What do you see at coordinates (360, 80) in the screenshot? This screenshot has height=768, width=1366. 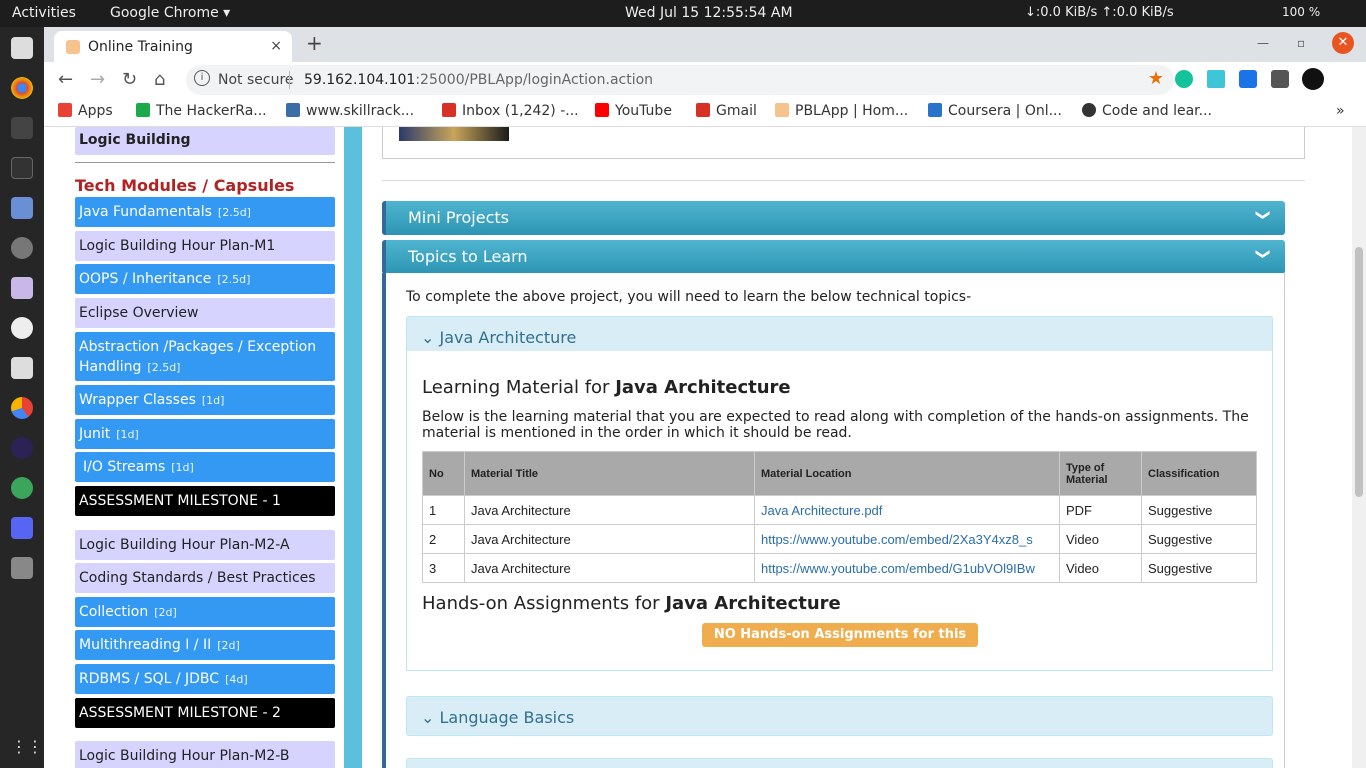 I see `url-host: 59.162.104.101` at bounding box center [360, 80].